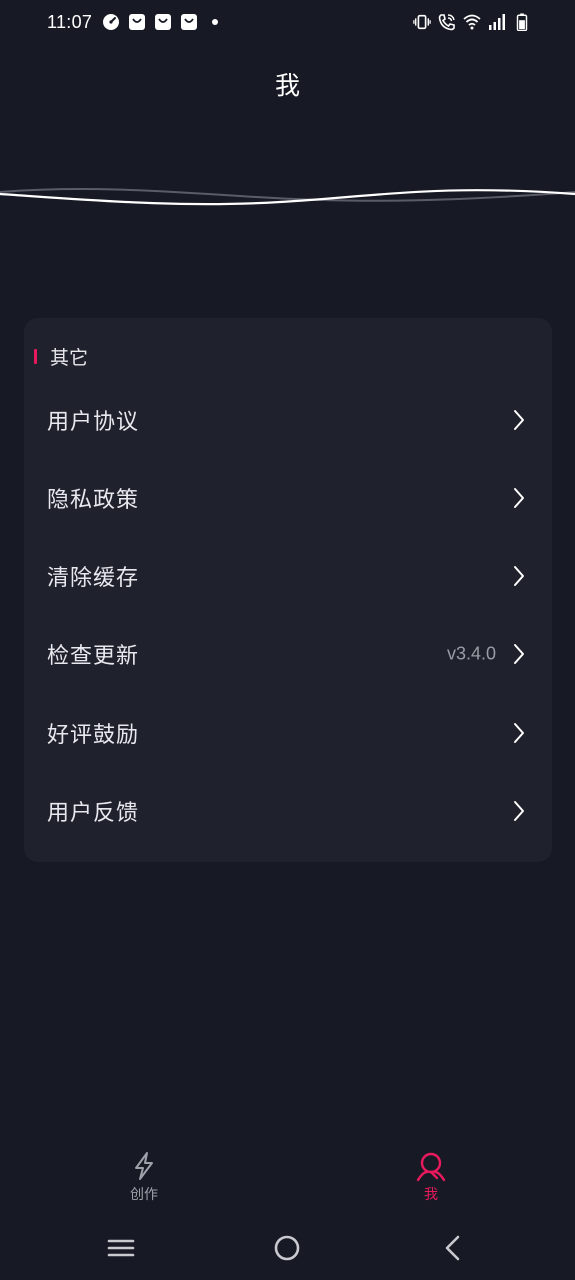 The height and width of the screenshot is (1280, 575). I want to click on vibrate-icon, so click(422, 22).